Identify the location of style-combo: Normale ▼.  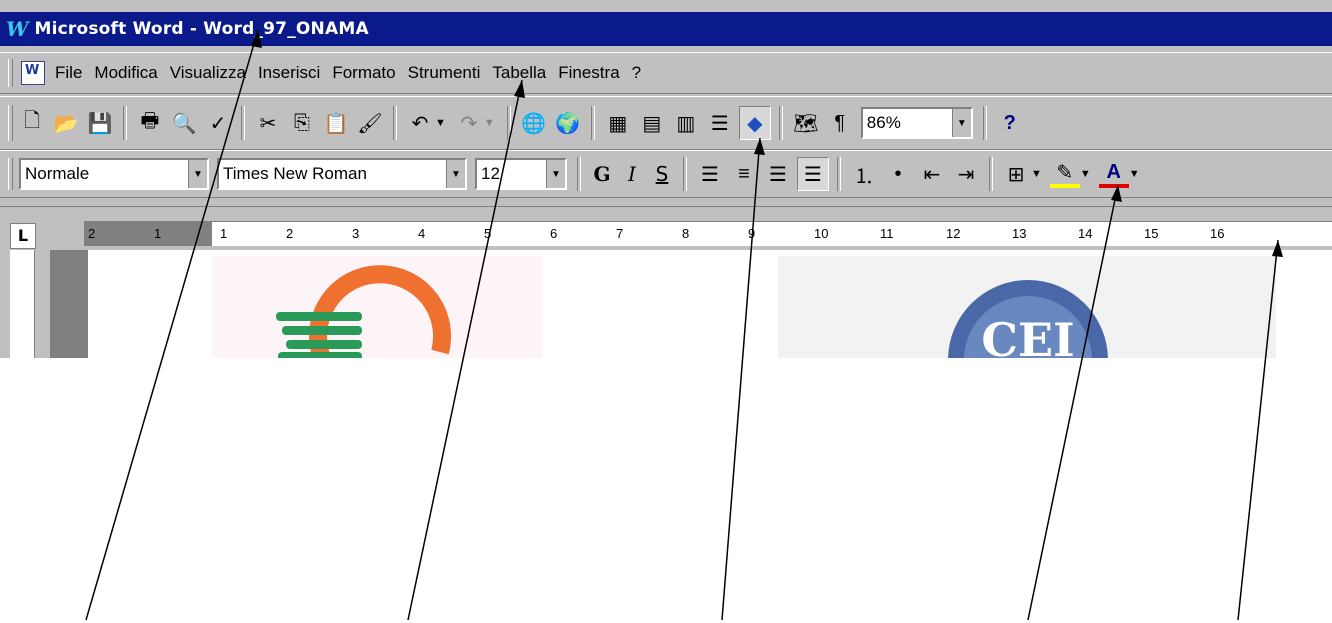
(114, 174).